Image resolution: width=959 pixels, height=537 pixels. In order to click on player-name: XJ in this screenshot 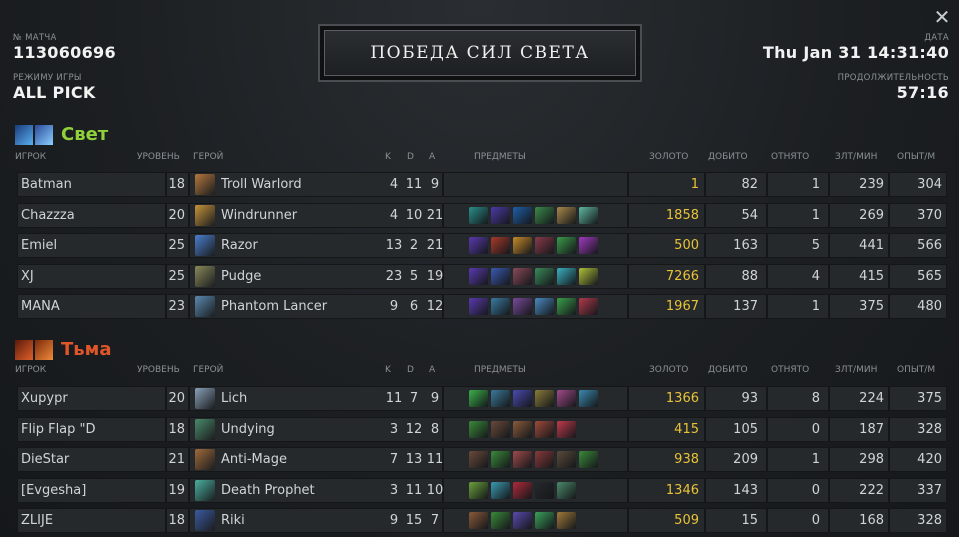, I will do `click(91, 276)`.